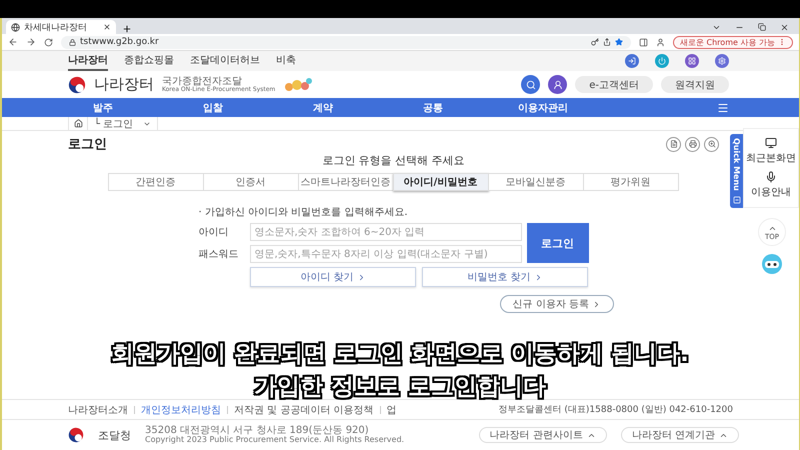 The image size is (800, 450). What do you see at coordinates (88, 61) in the screenshot?
I see `site-link: 나라장터` at bounding box center [88, 61].